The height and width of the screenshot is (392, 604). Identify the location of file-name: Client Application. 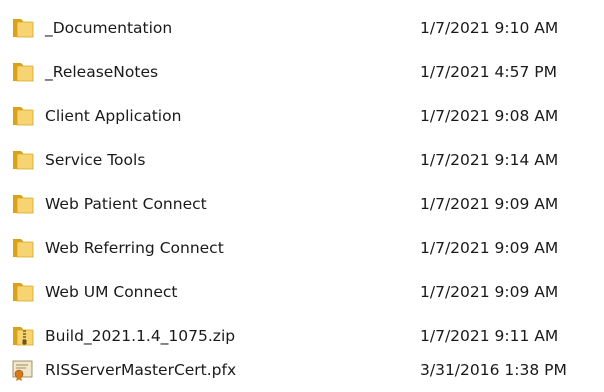
(113, 116).